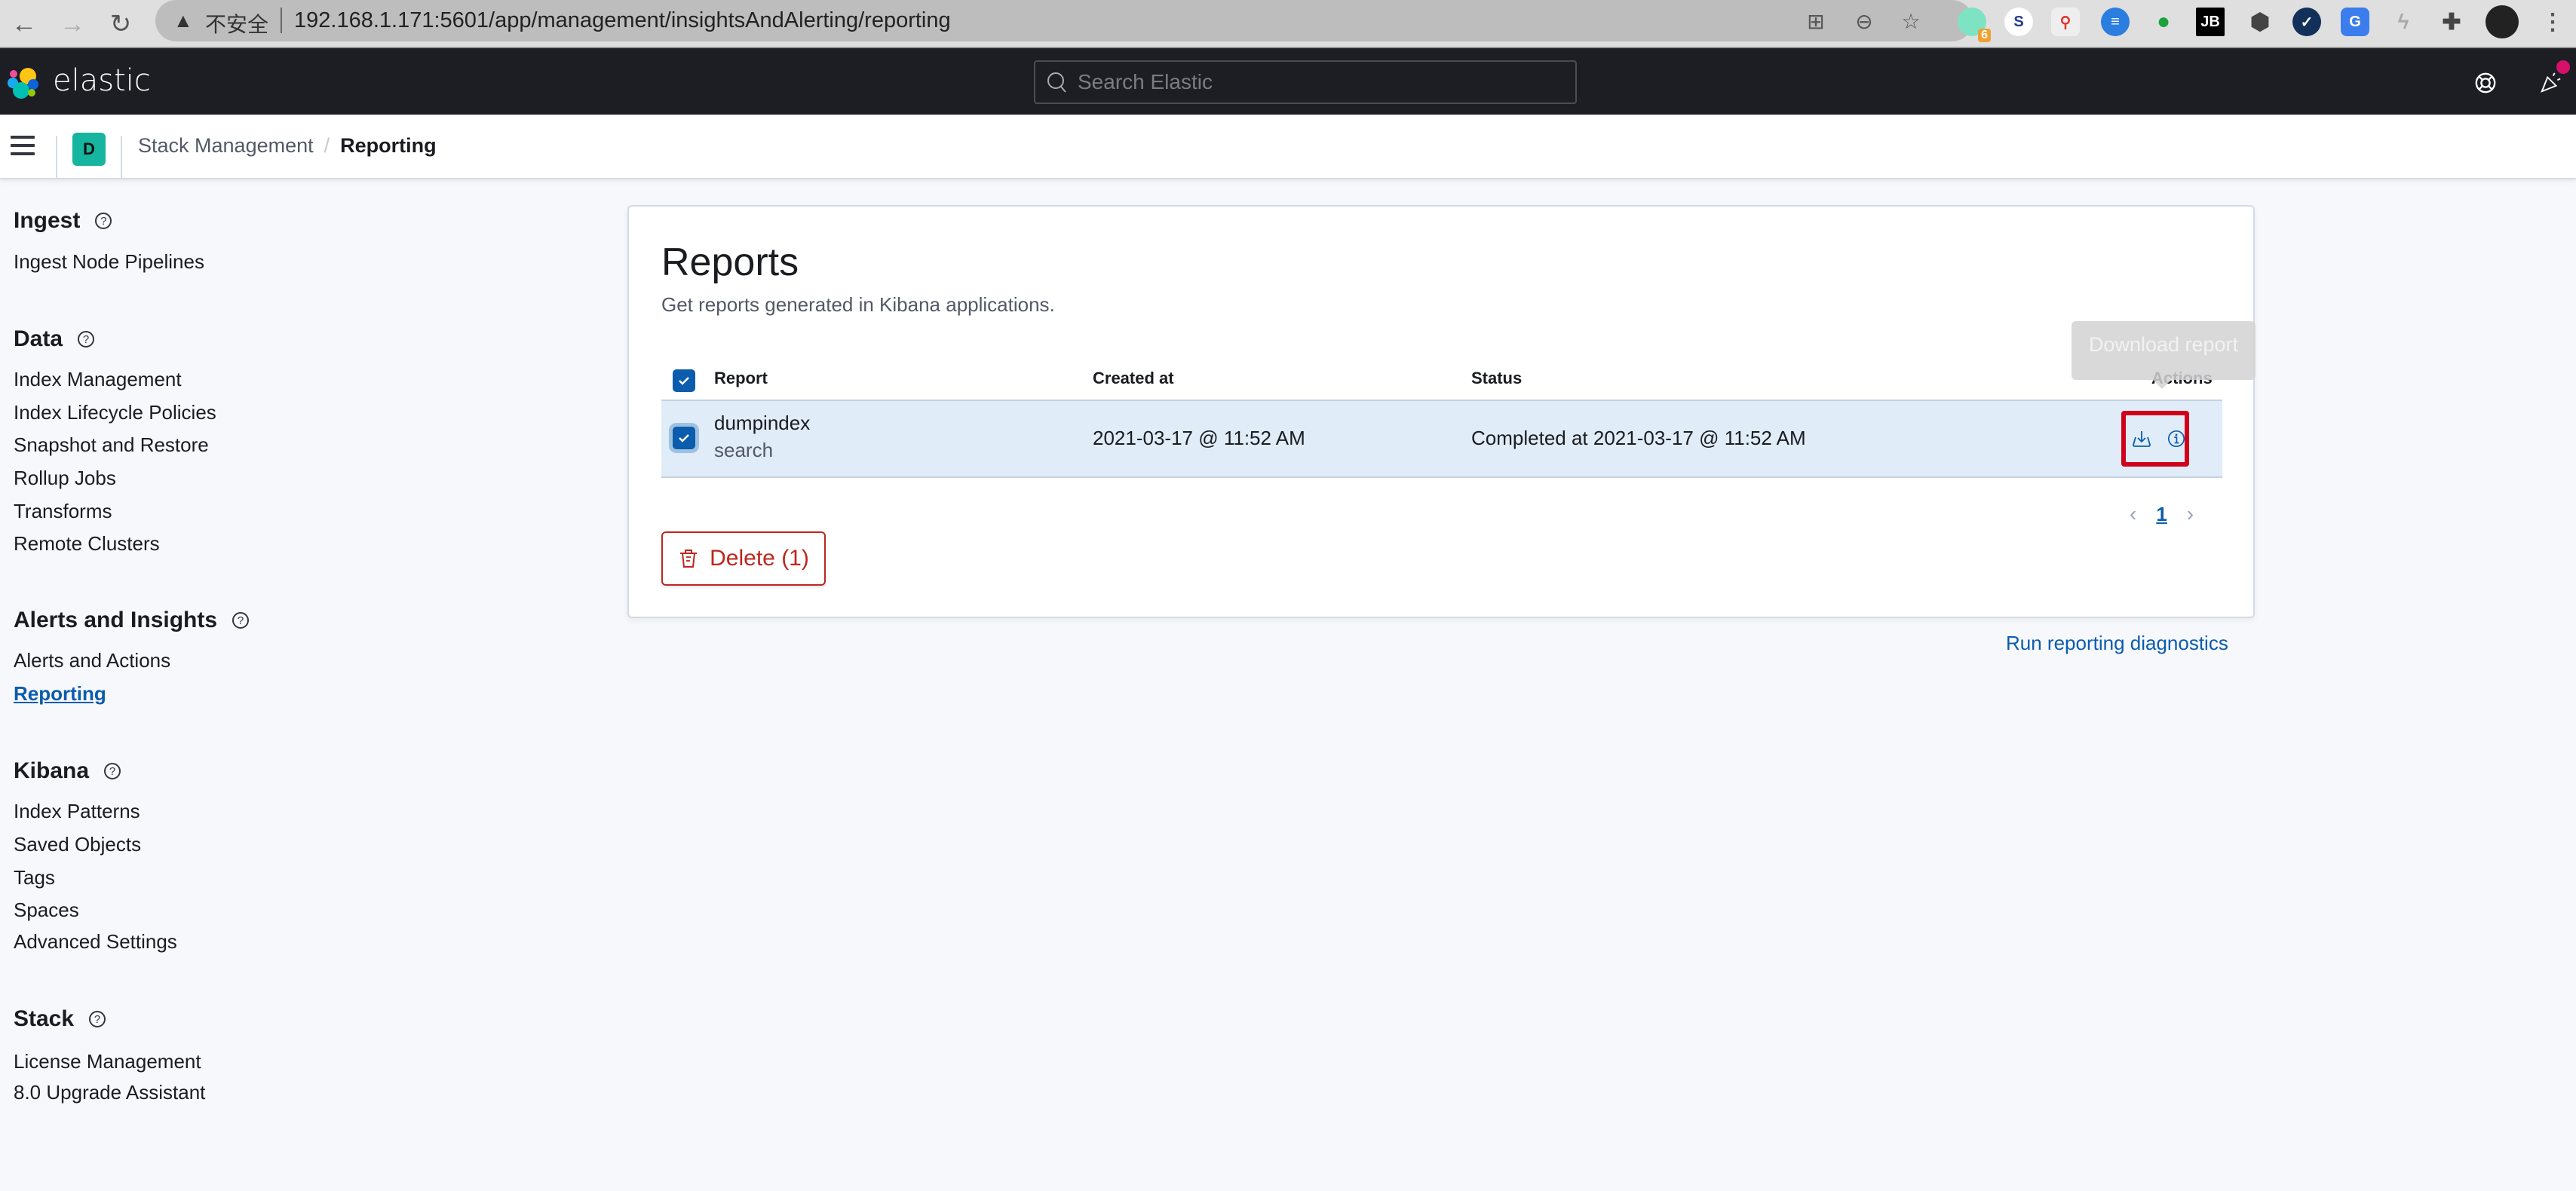 Image resolution: width=2576 pixels, height=1191 pixels. Describe the element at coordinates (684, 438) in the screenshot. I see `row-checkbox` at that location.